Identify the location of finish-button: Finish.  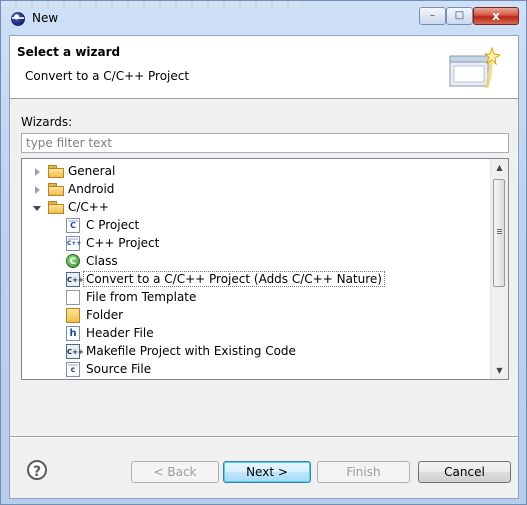
(363, 472).